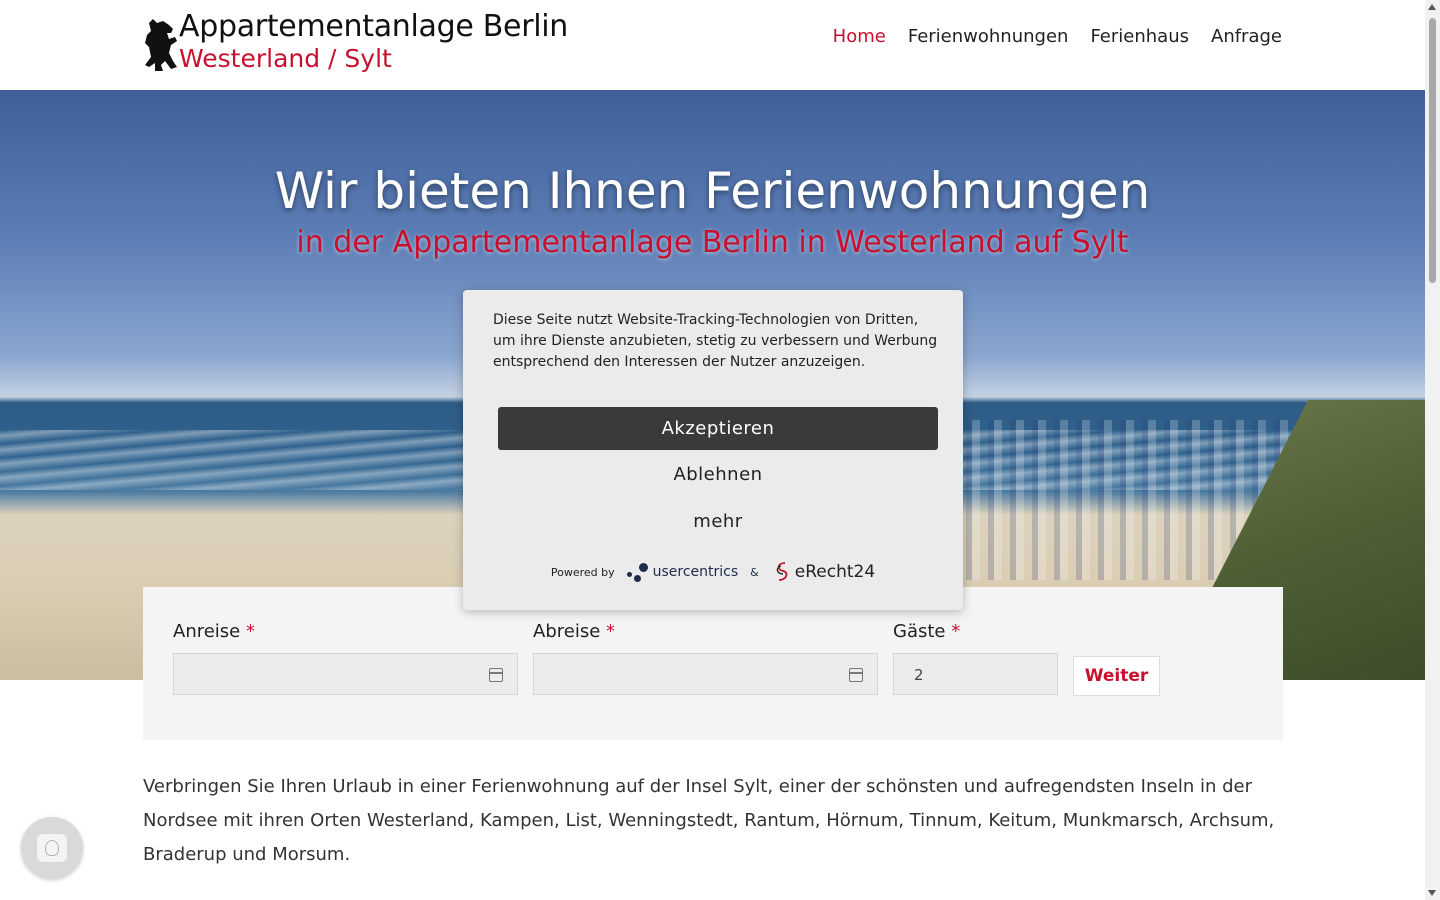  What do you see at coordinates (1116, 676) in the screenshot?
I see `weiter-button: Weiter` at bounding box center [1116, 676].